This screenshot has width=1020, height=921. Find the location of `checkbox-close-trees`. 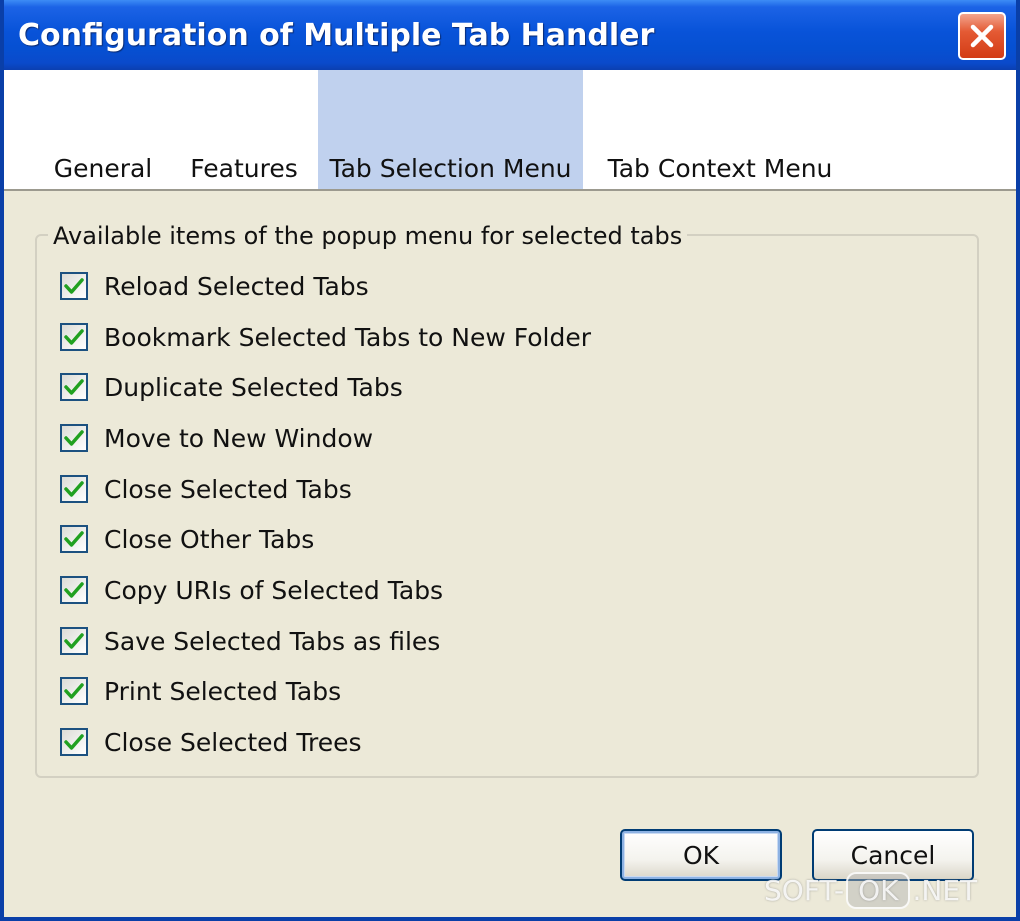

checkbox-close-trees is located at coordinates (74, 742).